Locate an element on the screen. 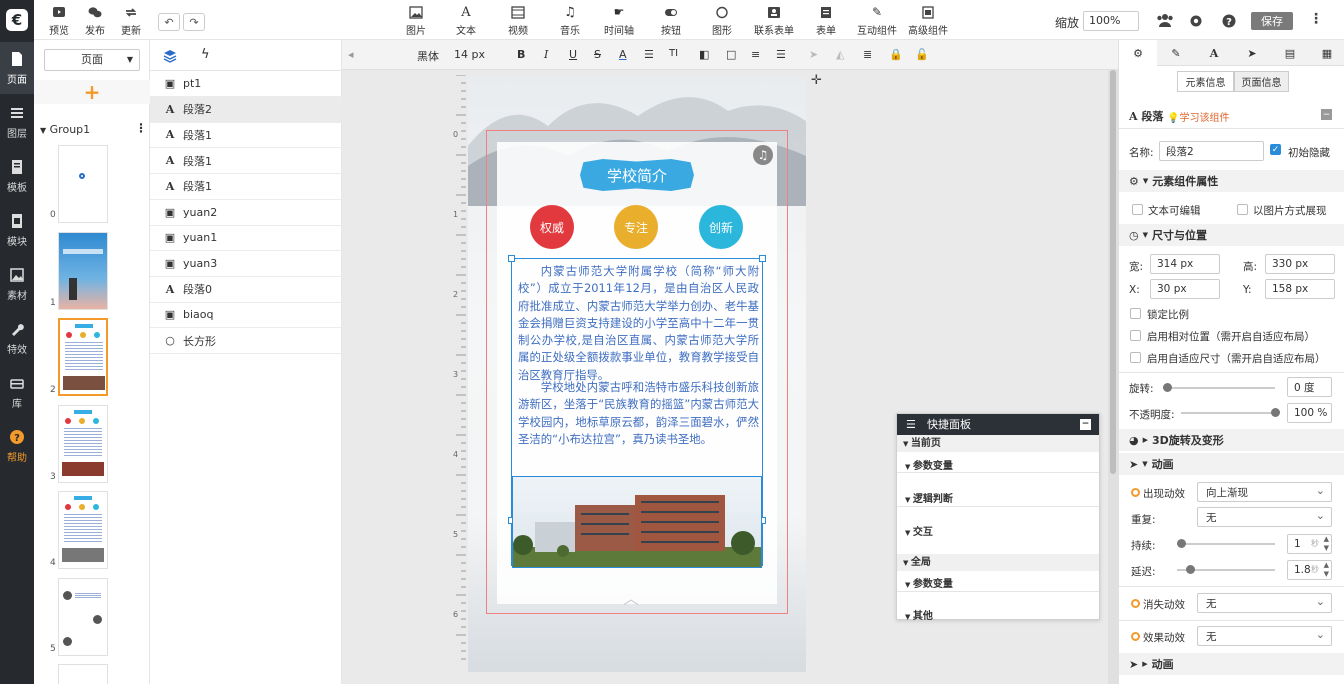 The height and width of the screenshot is (684, 1344). grid-icon: ▦ is located at coordinates (1326, 53).